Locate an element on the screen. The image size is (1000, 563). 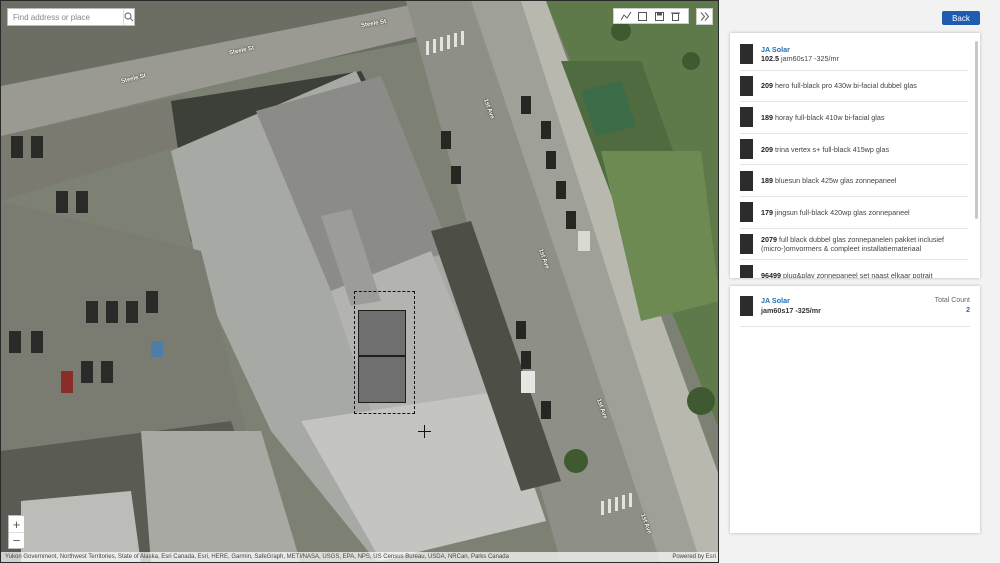
list-item-text: 189 horay full-black 410w bi-facial glas is located at coordinates (822, 117).